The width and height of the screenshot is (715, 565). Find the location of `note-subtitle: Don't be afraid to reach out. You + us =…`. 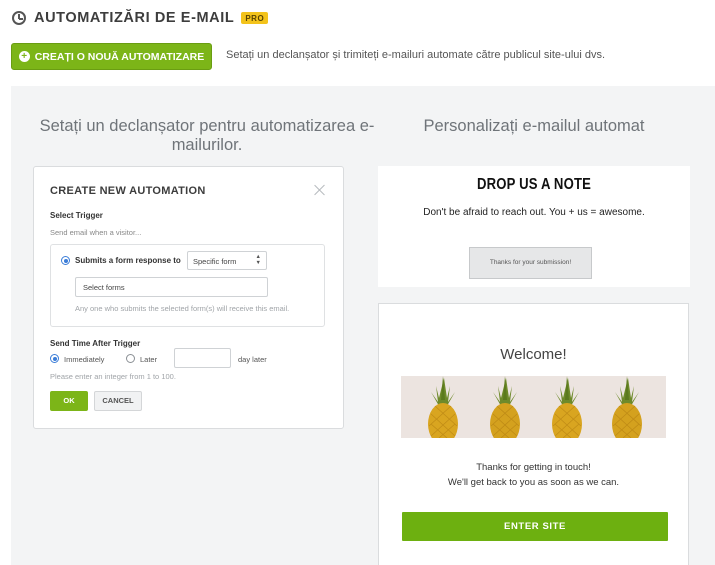

note-subtitle: Don't be afraid to reach out. You + us =… is located at coordinates (534, 212).